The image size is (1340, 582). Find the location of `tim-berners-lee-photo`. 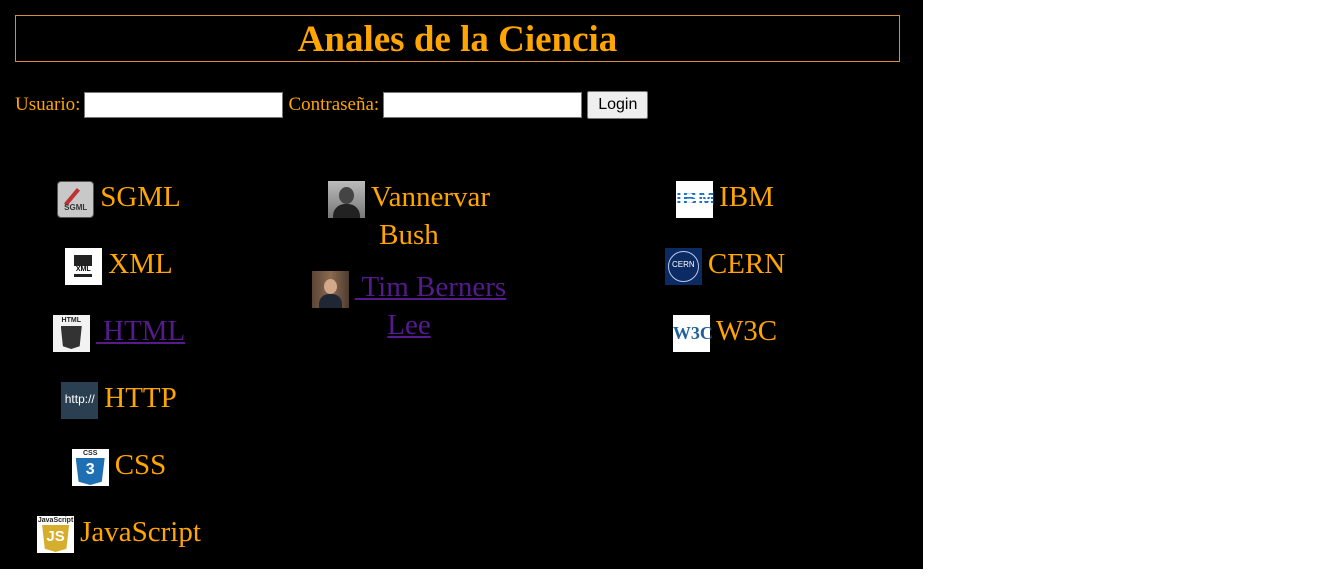

tim-berners-lee-photo is located at coordinates (330, 289).